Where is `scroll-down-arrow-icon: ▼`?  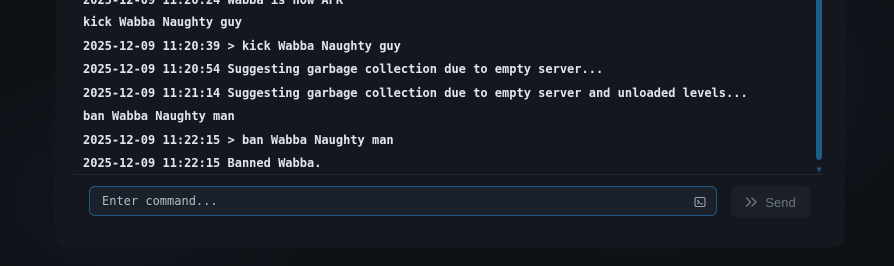
scroll-down-arrow-icon: ▼ is located at coordinates (819, 170).